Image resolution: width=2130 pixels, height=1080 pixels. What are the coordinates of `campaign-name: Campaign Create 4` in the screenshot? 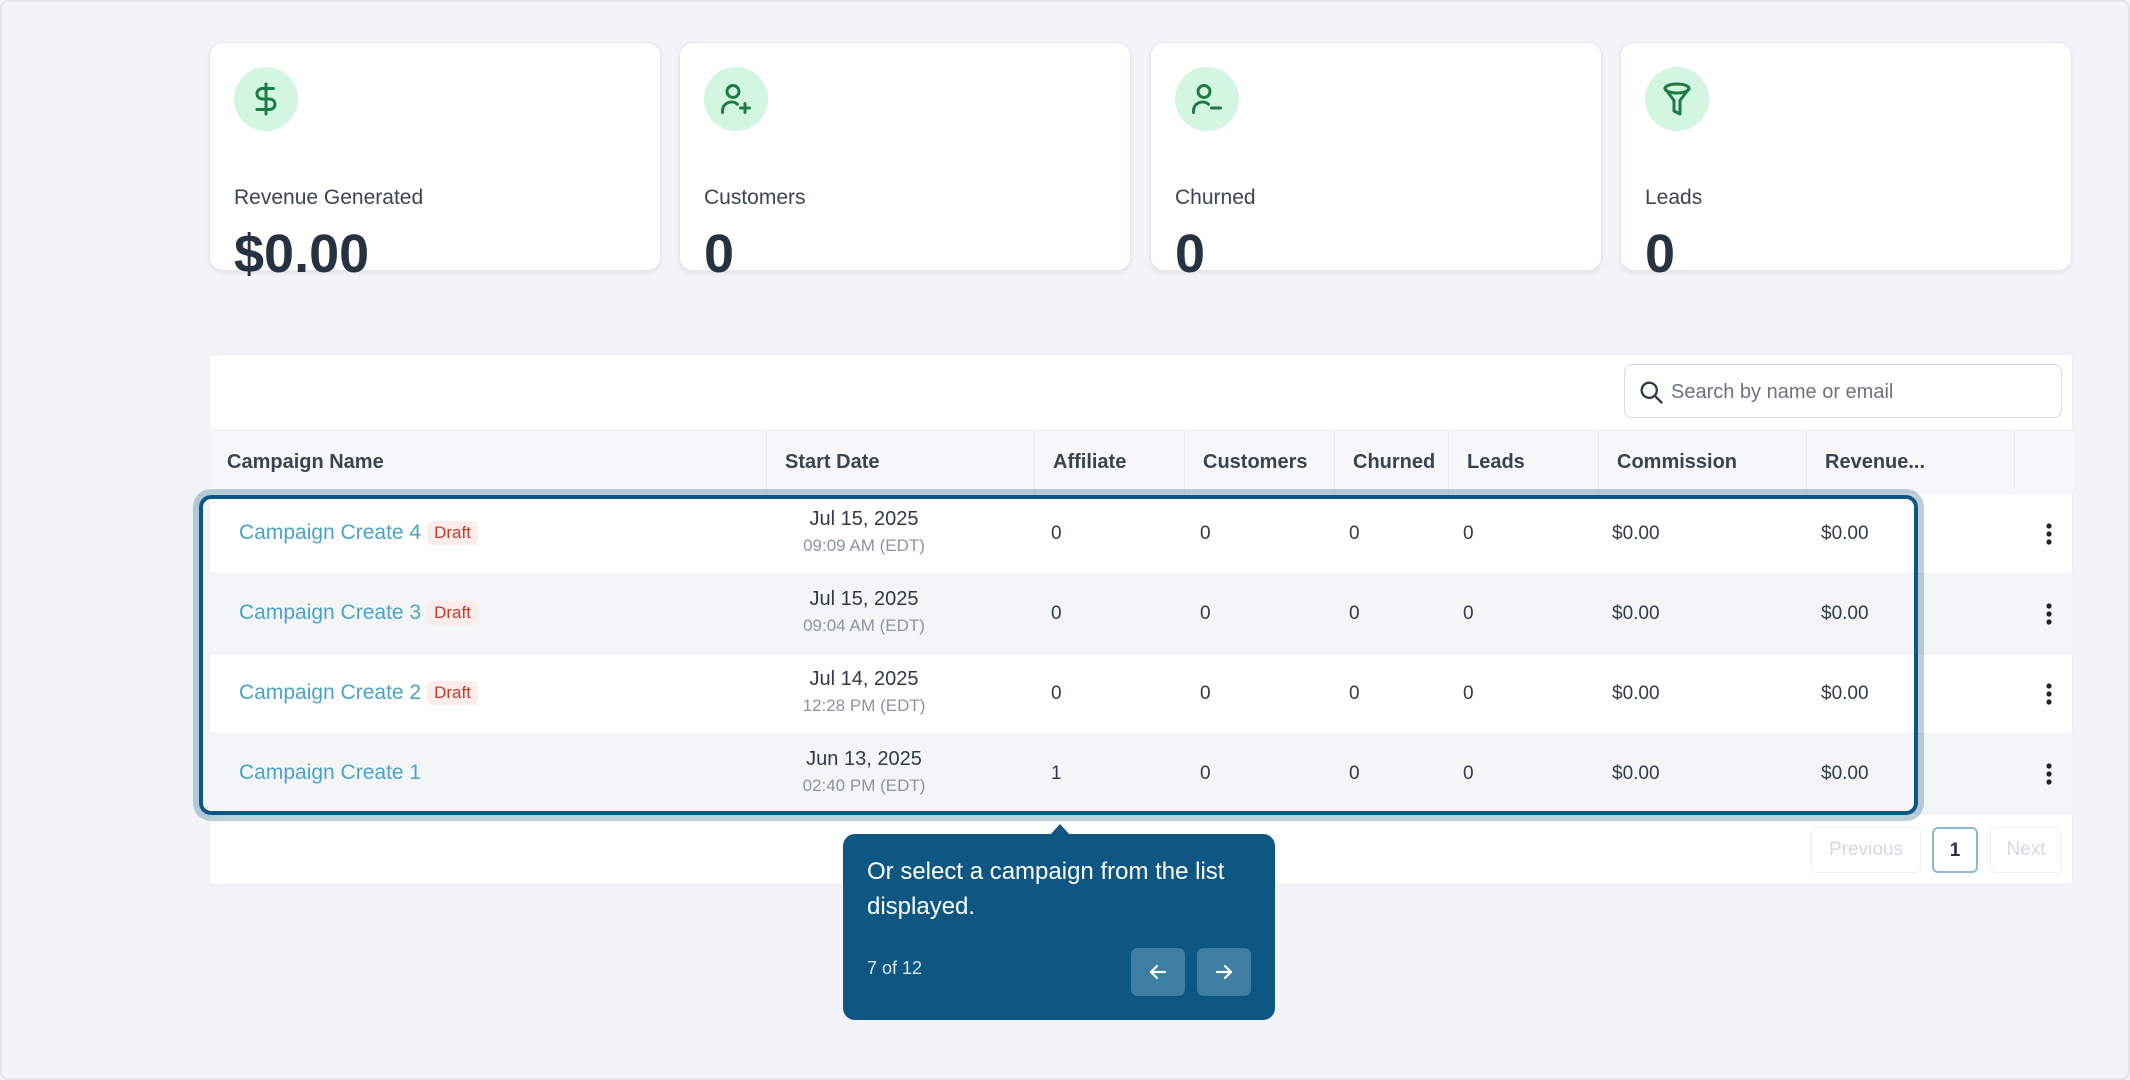 It's located at (330, 532).